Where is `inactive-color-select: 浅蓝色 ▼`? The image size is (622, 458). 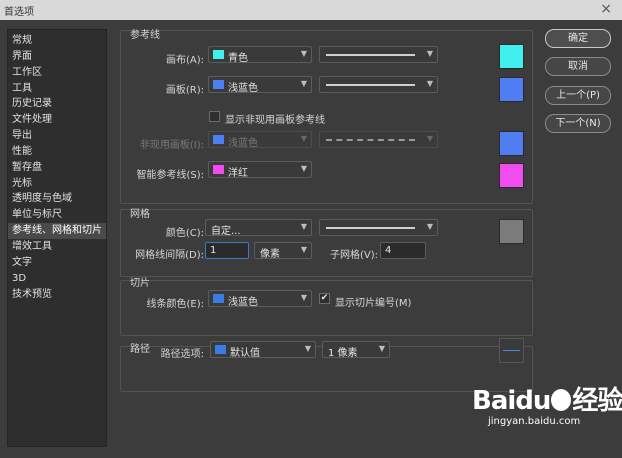
inactive-color-select: 浅蓝色 ▼ is located at coordinates (260, 140).